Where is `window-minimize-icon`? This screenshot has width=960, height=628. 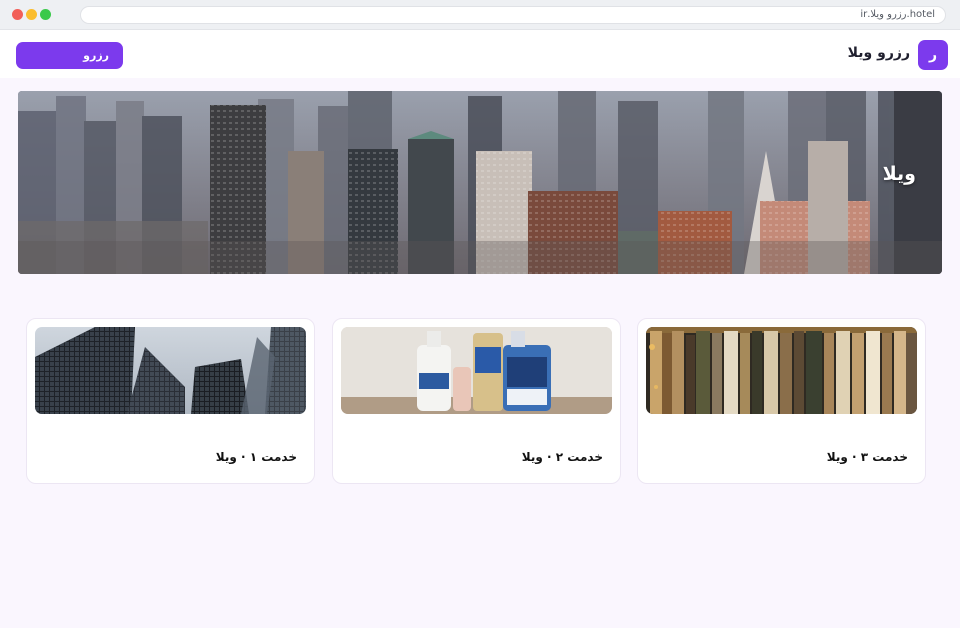 window-minimize-icon is located at coordinates (31, 14).